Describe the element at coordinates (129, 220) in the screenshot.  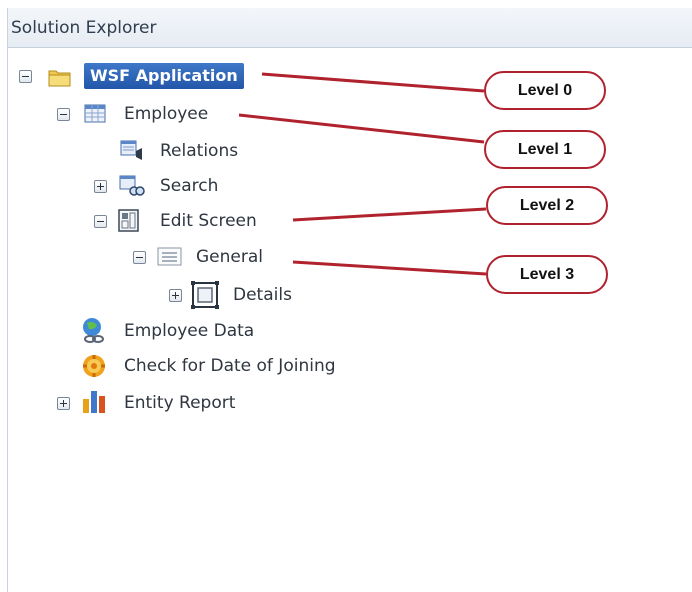
I see `screen-layout-icon` at that location.